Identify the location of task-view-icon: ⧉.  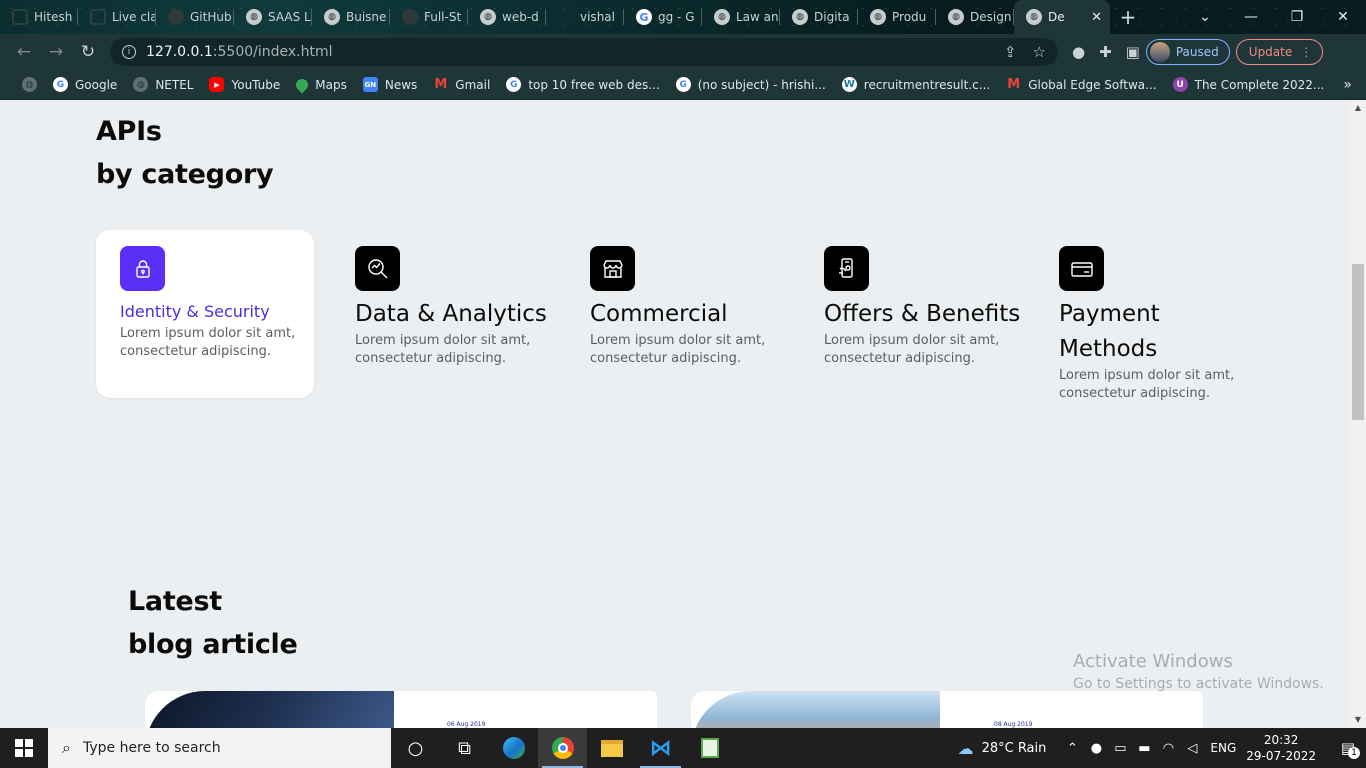
(464, 748).